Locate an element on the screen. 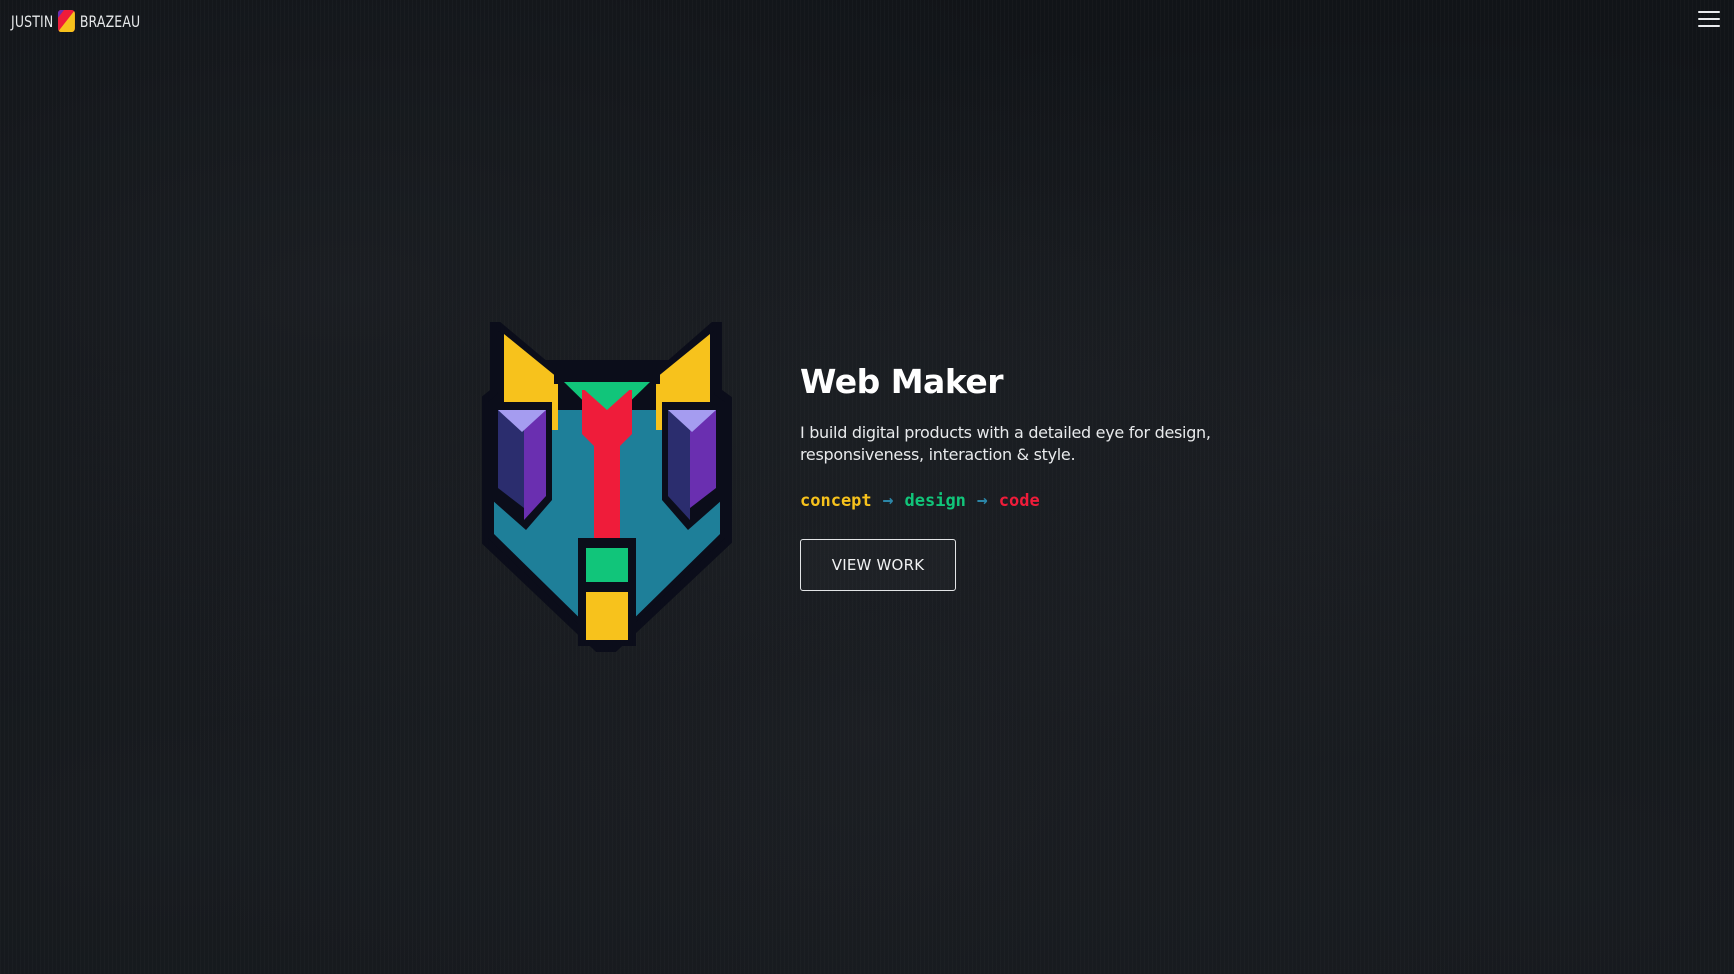  pipeline-step-code: code is located at coordinates (1019, 500).